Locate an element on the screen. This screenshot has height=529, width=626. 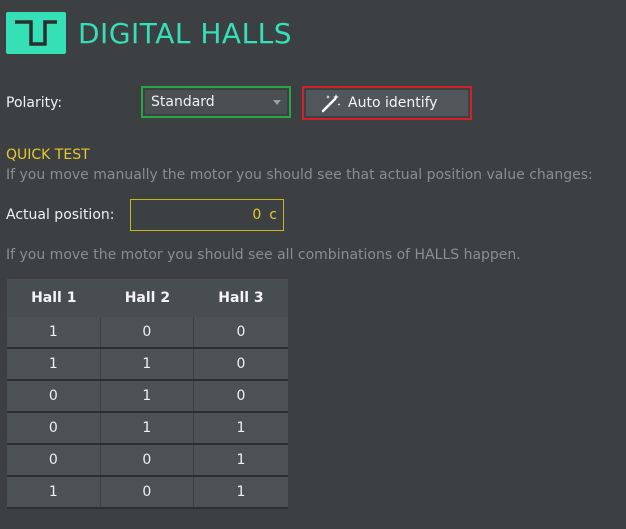
square-wave-icon is located at coordinates (36, 33).